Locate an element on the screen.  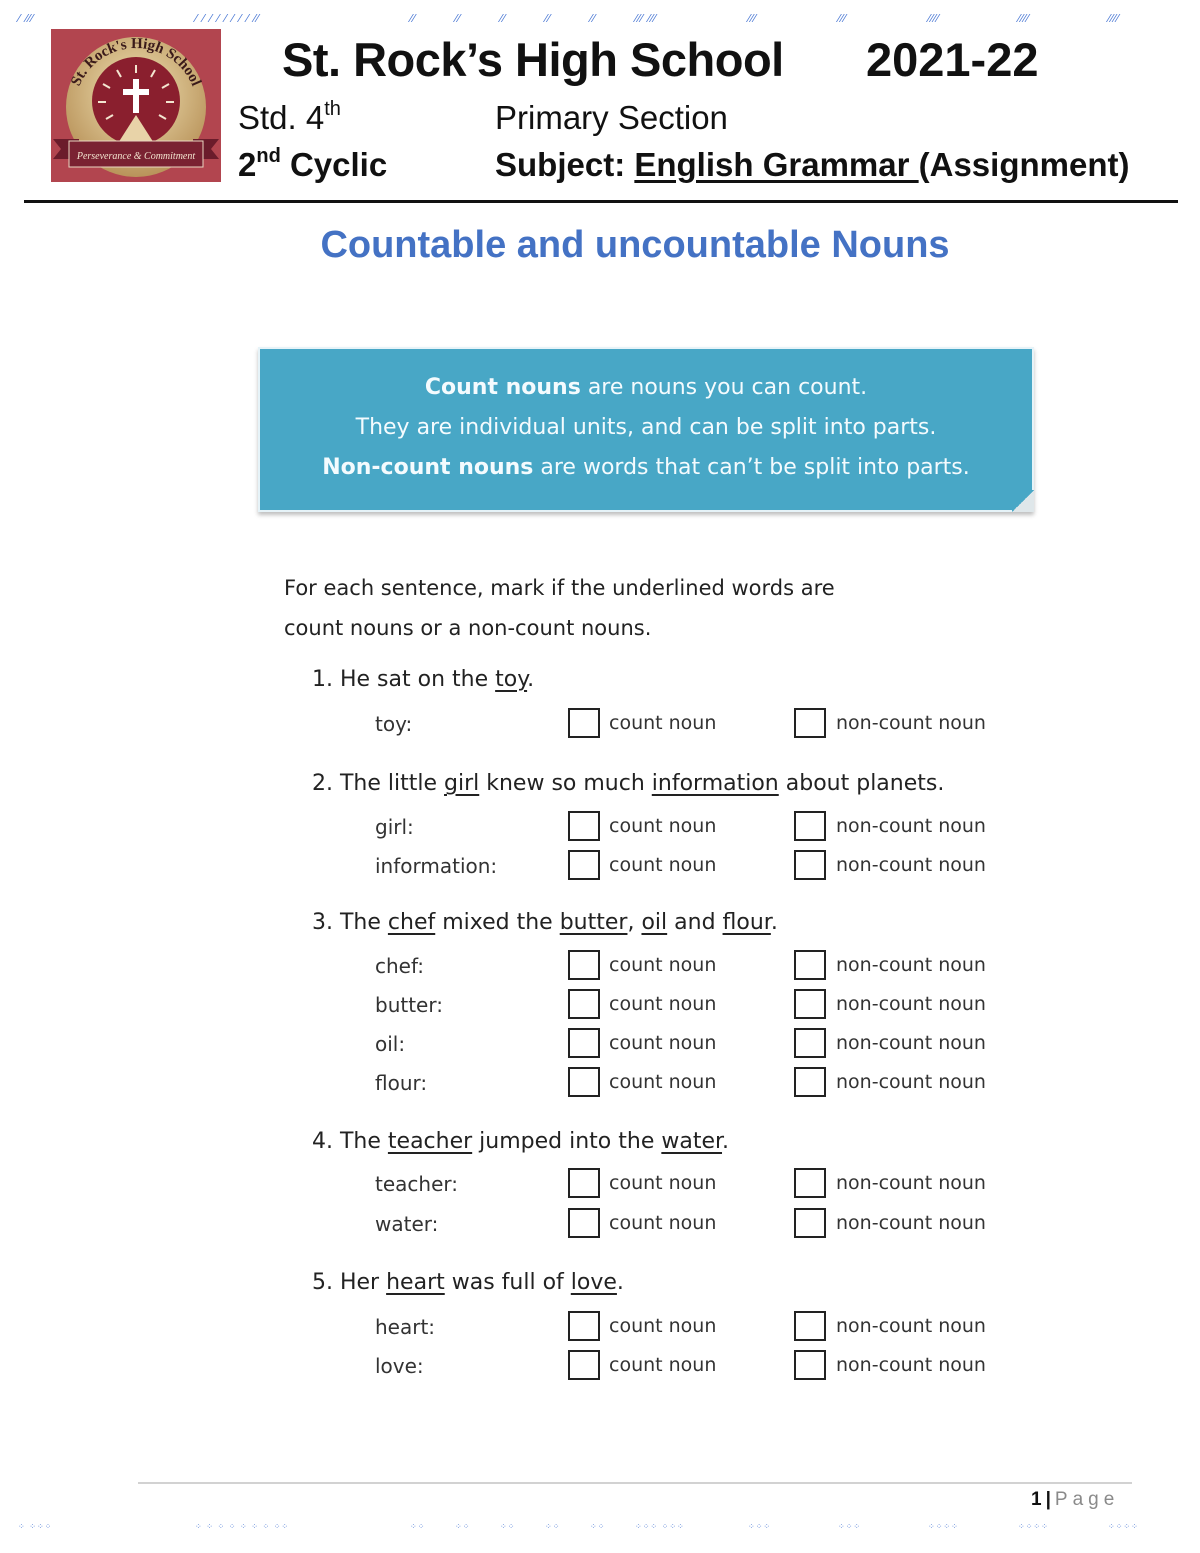
academic-year: 2021-22 is located at coordinates (952, 59).